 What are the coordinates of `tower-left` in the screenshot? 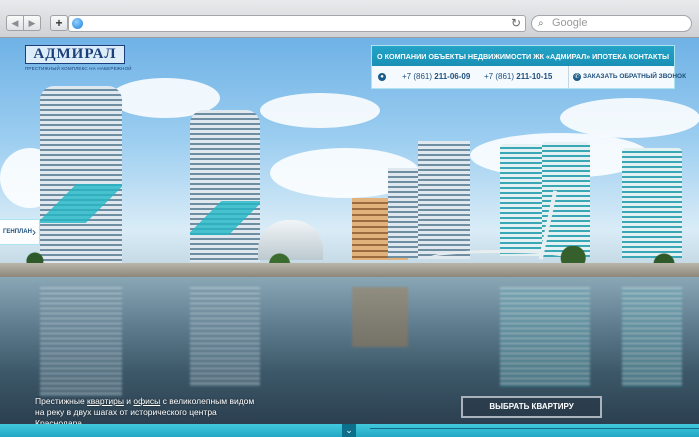 It's located at (81, 175).